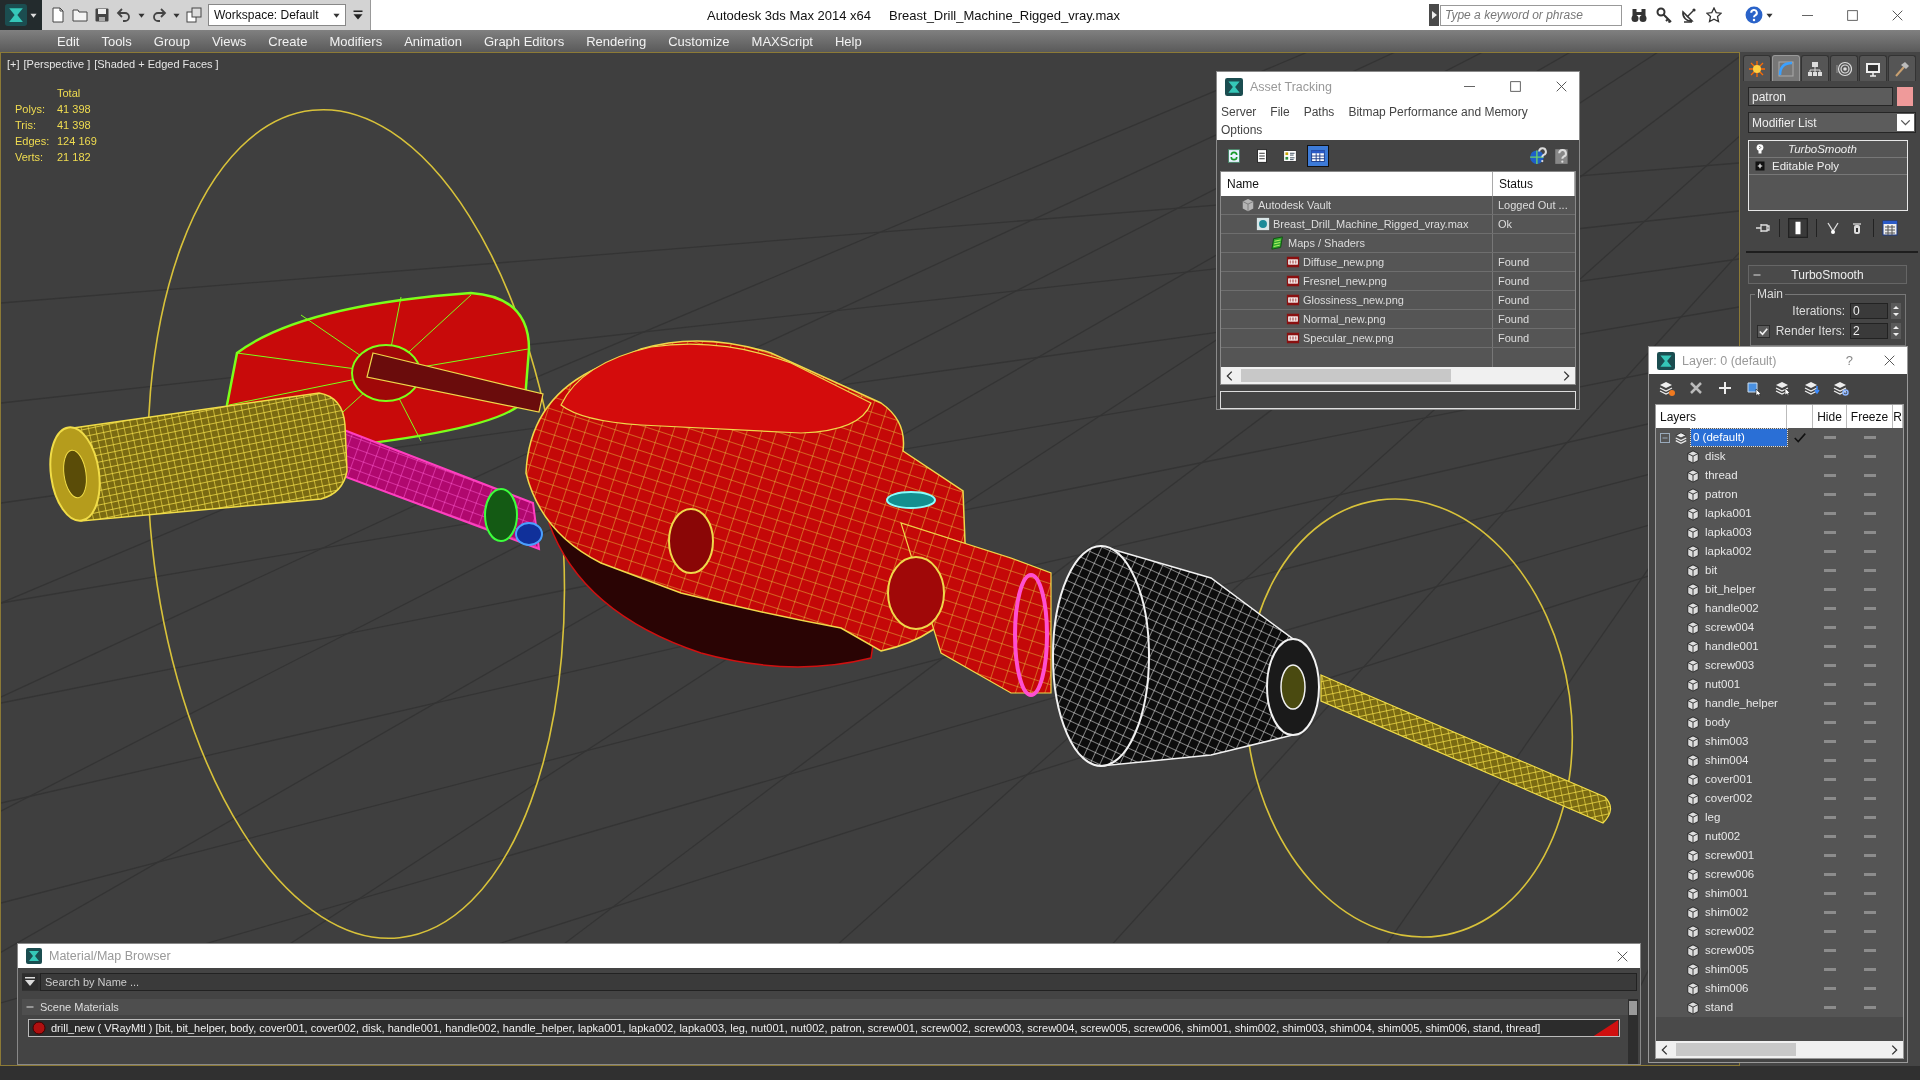 This screenshot has height=1080, width=1920. I want to click on undo-icon, so click(124, 15).